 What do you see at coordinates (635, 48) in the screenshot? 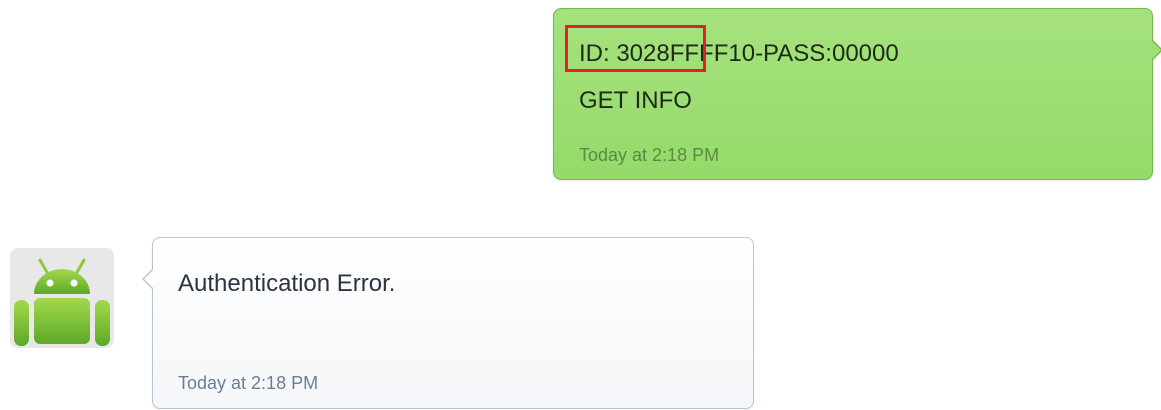
I see `highlight-annotation` at bounding box center [635, 48].